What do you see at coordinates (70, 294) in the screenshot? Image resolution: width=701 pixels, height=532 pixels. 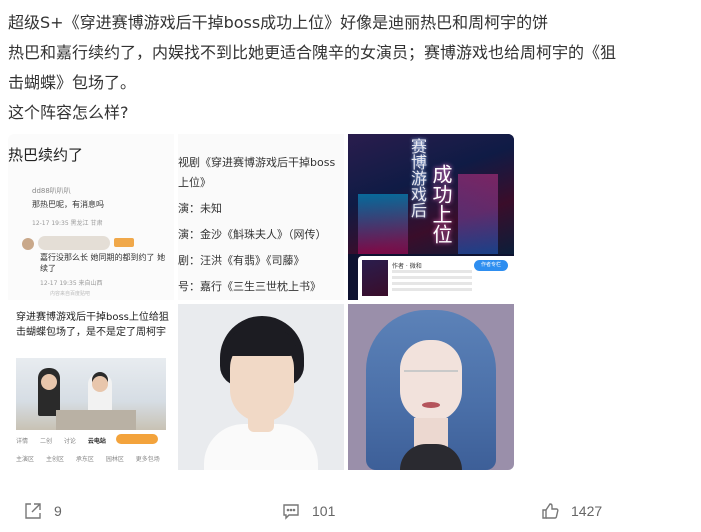 I see `forum-footer: 内容来自百度贴吧` at bounding box center [70, 294].